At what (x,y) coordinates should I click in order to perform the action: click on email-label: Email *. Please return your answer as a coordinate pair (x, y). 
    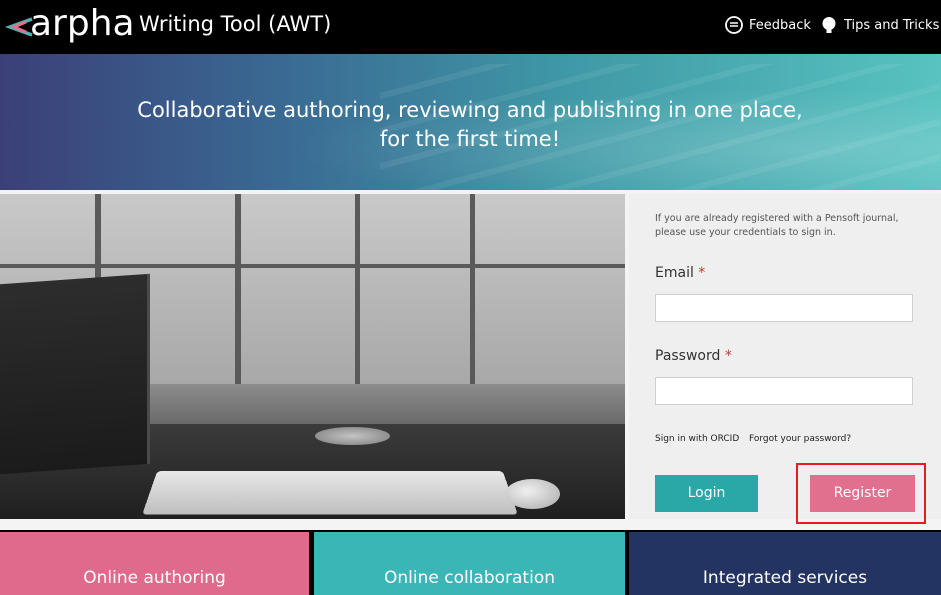
    Looking at the image, I should click on (680, 273).